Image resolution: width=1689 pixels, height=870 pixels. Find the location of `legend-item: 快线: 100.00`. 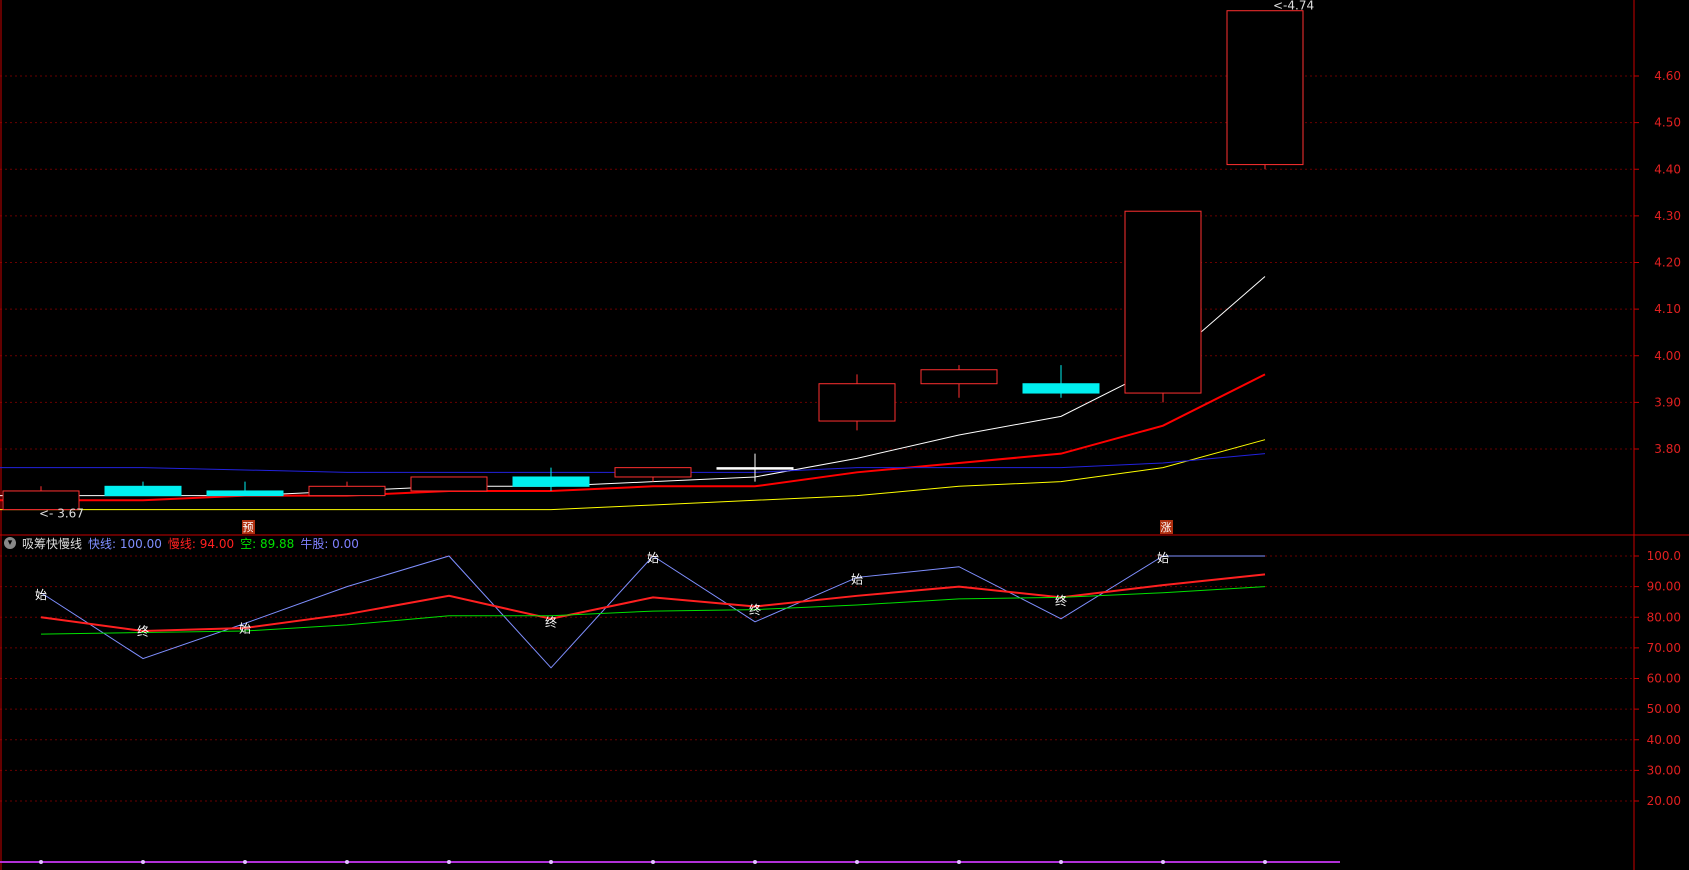

legend-item: 快线: 100.00 is located at coordinates (125, 543).